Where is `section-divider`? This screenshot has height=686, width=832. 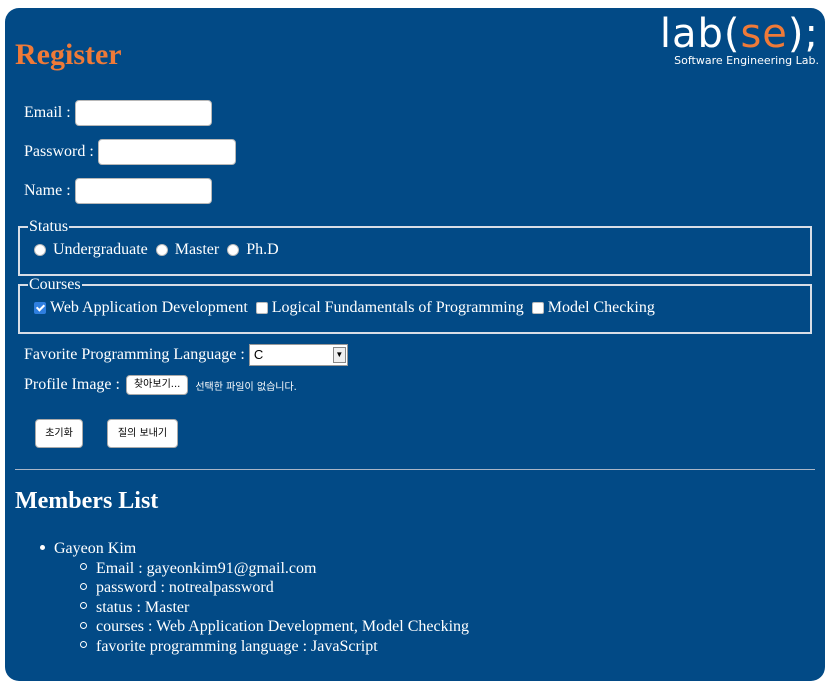 section-divider is located at coordinates (415, 469).